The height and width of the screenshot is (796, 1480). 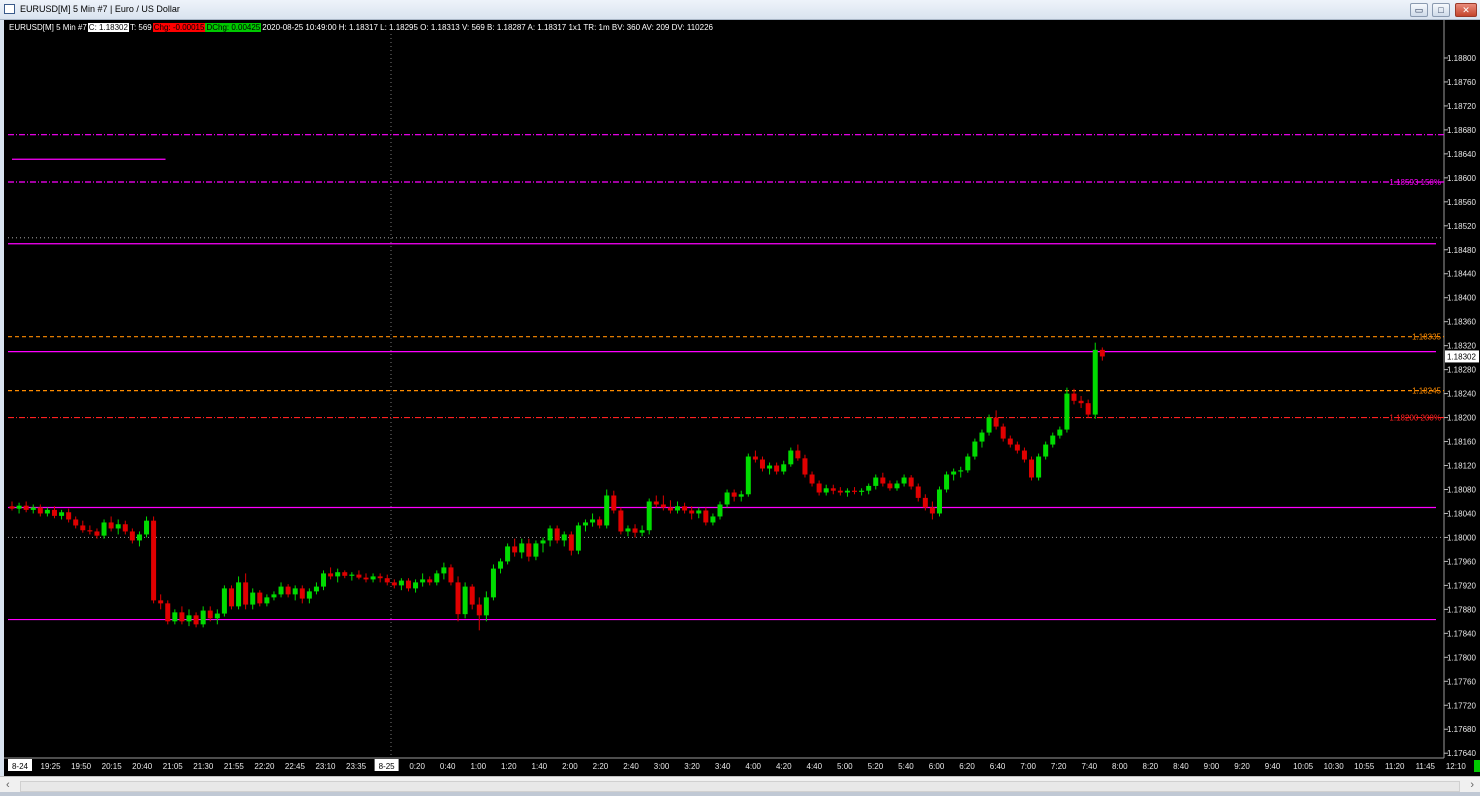 I want to click on price-tick-label: 1.18400, so click(x=1461, y=298).